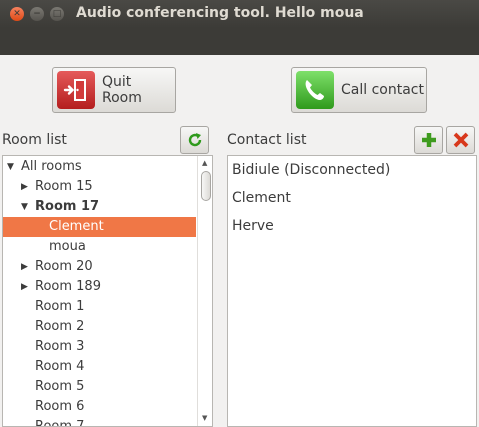  I want to click on call-contact-button: Call contact, so click(359, 90).